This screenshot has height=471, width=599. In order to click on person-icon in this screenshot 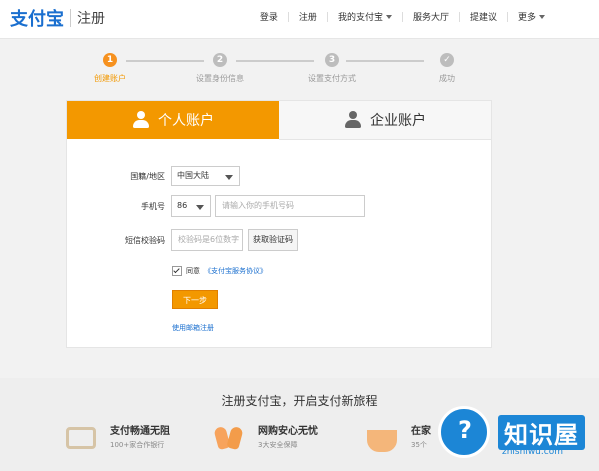, I will do `click(141, 120)`.